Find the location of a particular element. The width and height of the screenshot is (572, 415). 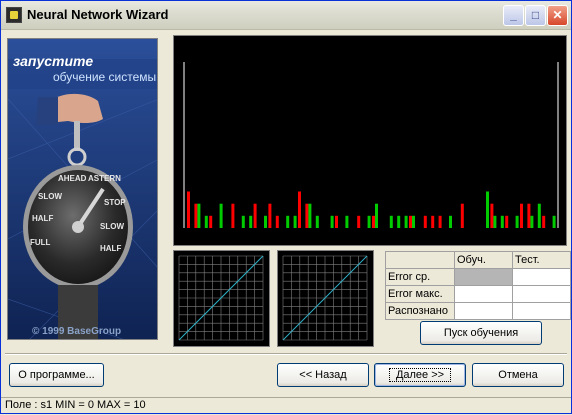

test-scatter-plot is located at coordinates (325, 298).